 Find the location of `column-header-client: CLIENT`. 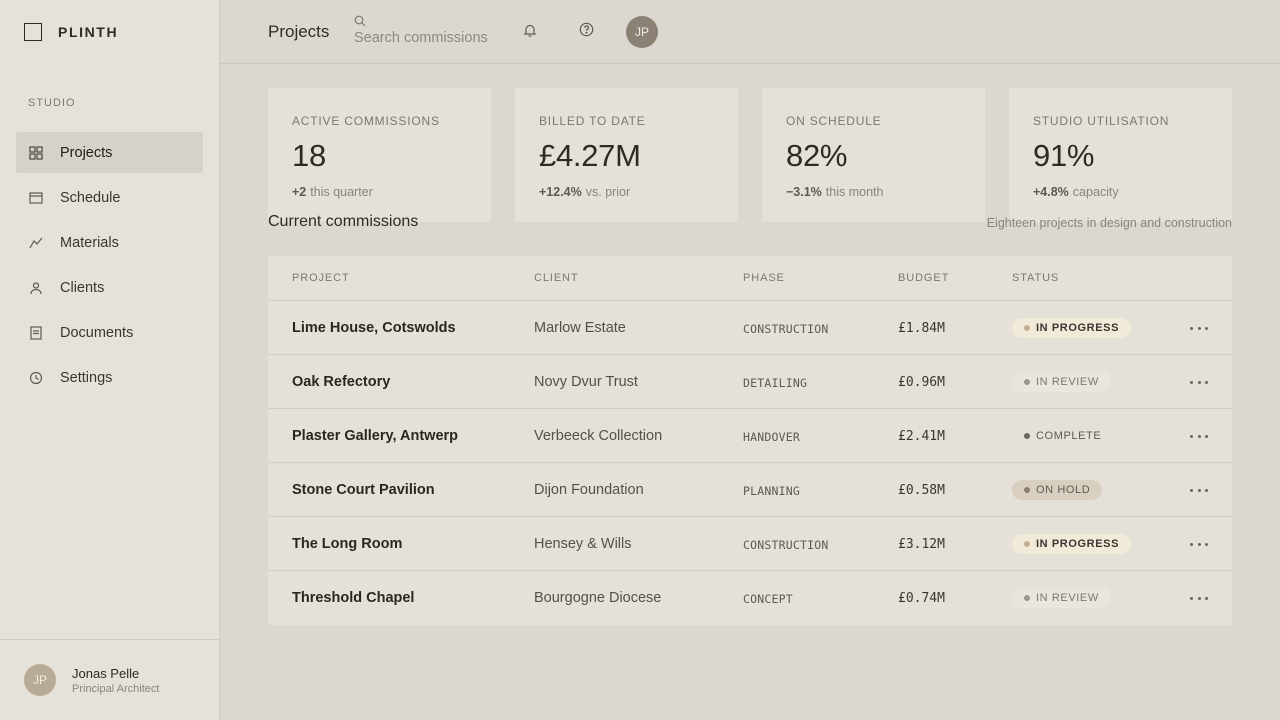

column-header-client: CLIENT is located at coordinates (556, 278).